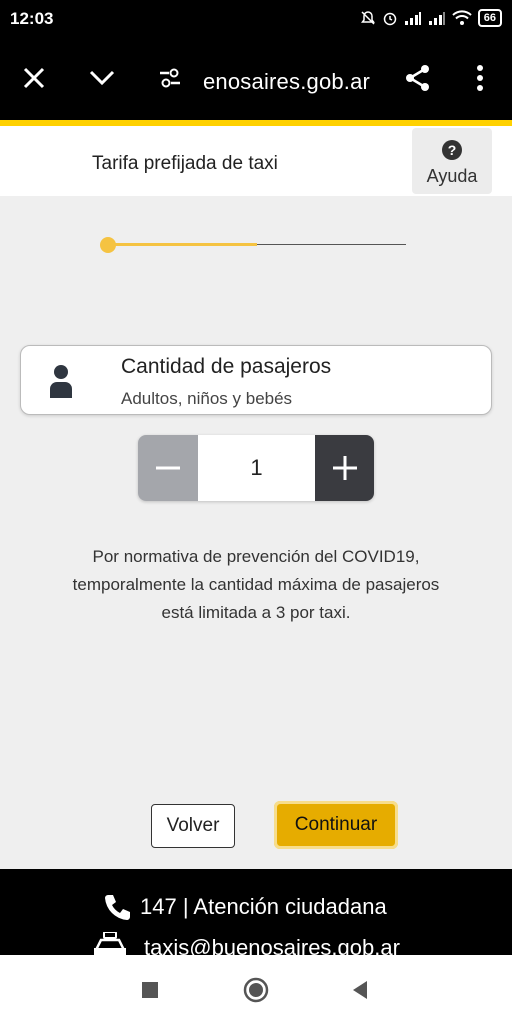 The image size is (512, 1024). I want to click on browser-toolbar: enosaires.gob.ar, so click(256, 79).